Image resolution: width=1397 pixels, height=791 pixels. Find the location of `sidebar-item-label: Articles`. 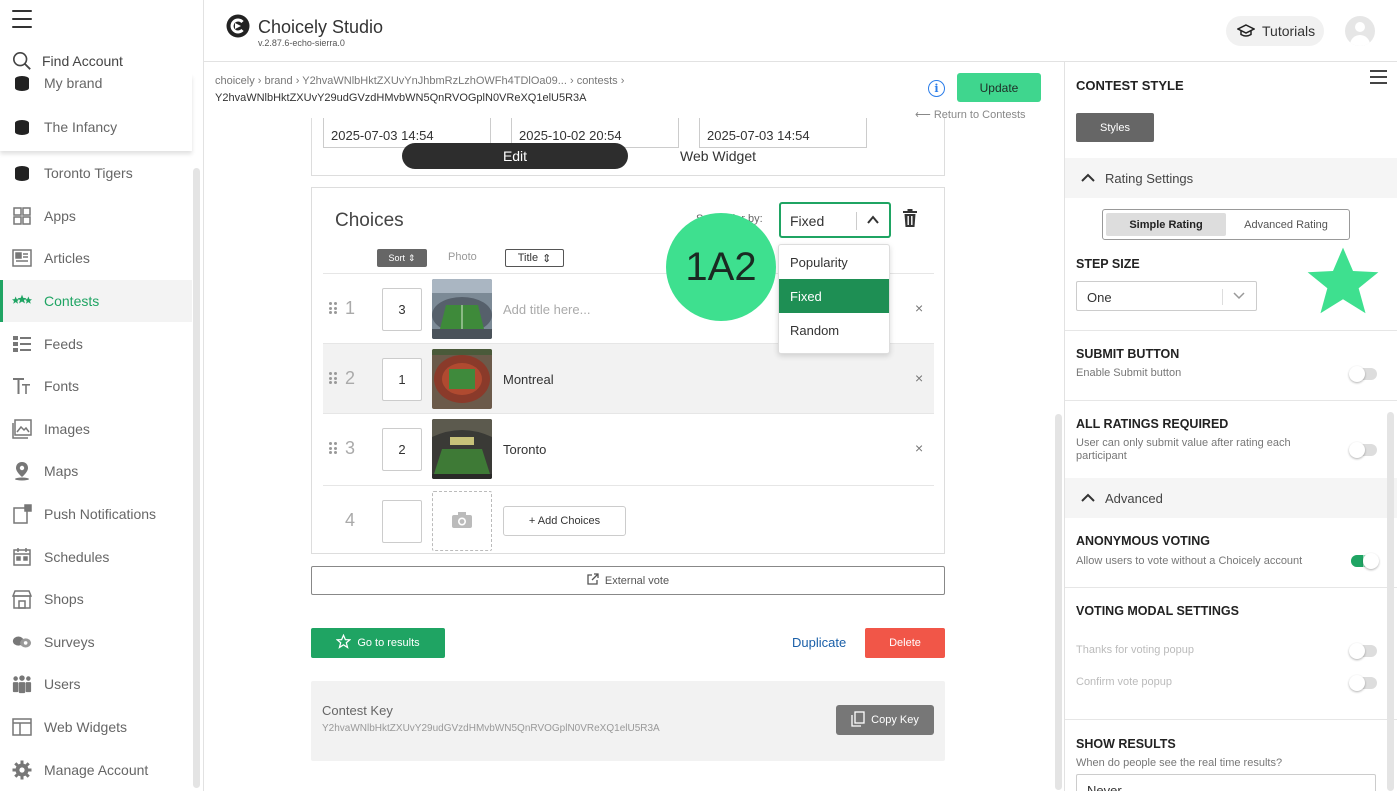

sidebar-item-label: Articles is located at coordinates (67, 258).